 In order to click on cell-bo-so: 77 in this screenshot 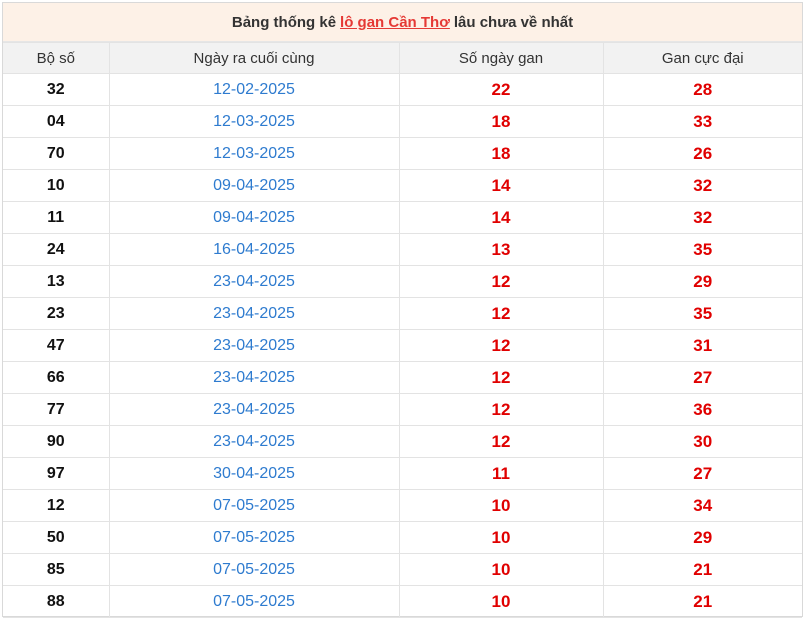, I will do `click(56, 409)`.